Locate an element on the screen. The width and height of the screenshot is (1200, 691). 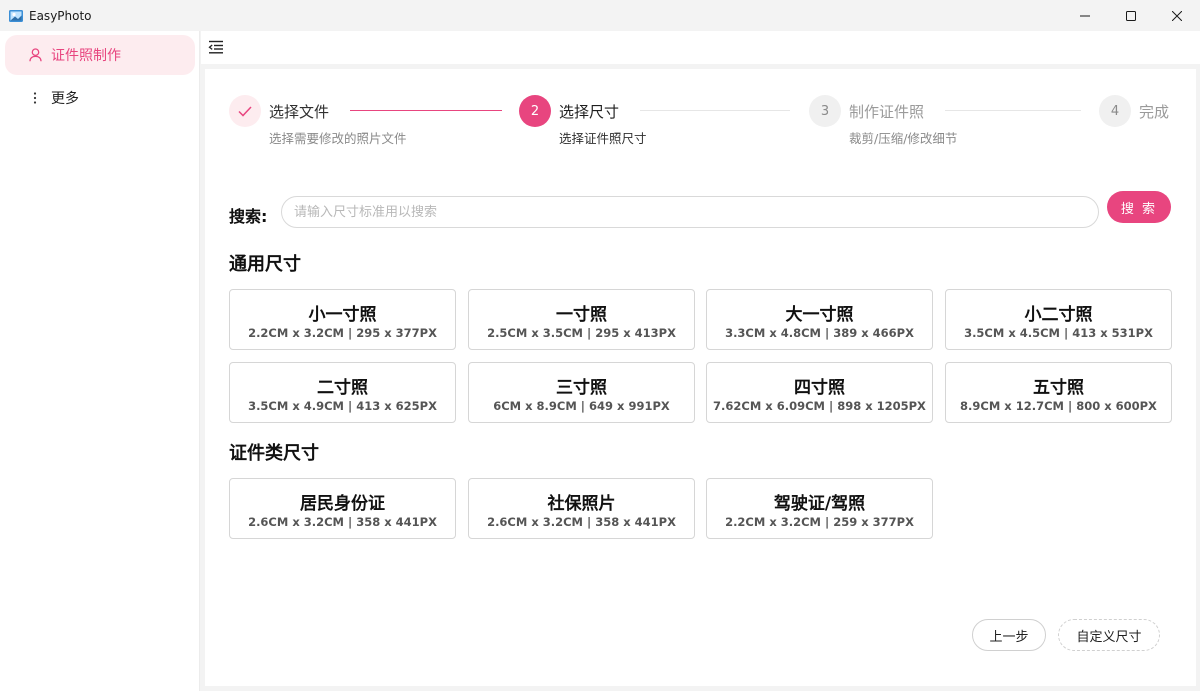
size-spec: 2.2CM x 3.2CM | 259 x 377PX is located at coordinates (819, 522).